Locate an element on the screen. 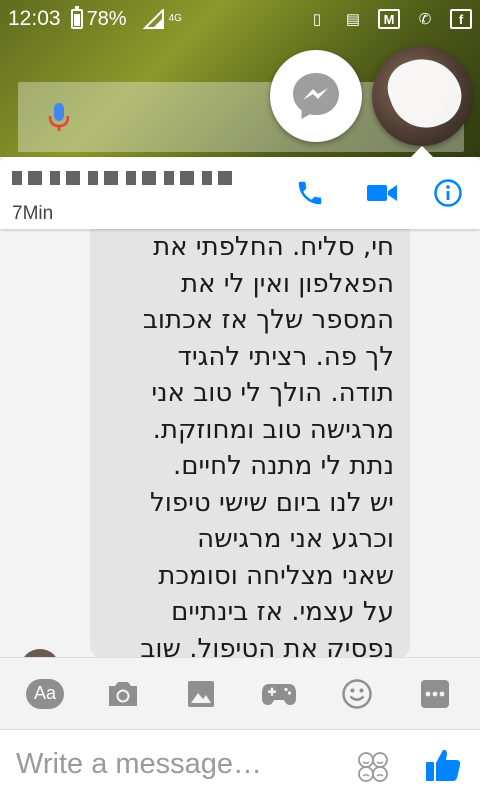 This screenshot has height=800, width=480. status-time: 12:03 is located at coordinates (34, 18).